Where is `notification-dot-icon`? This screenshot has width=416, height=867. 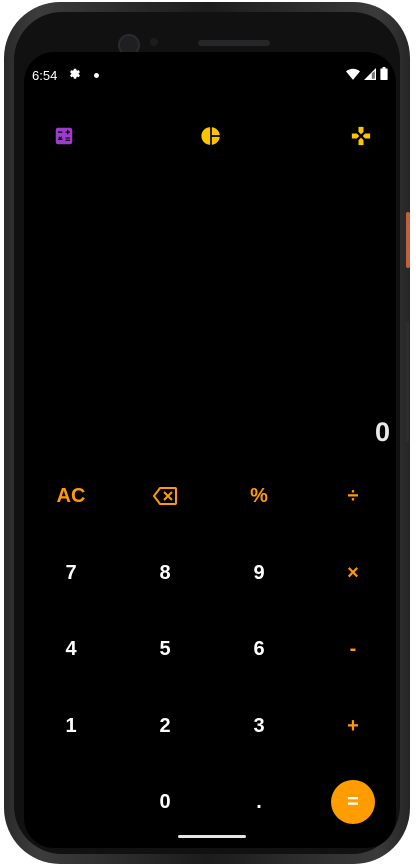 notification-dot-icon is located at coordinates (96, 75).